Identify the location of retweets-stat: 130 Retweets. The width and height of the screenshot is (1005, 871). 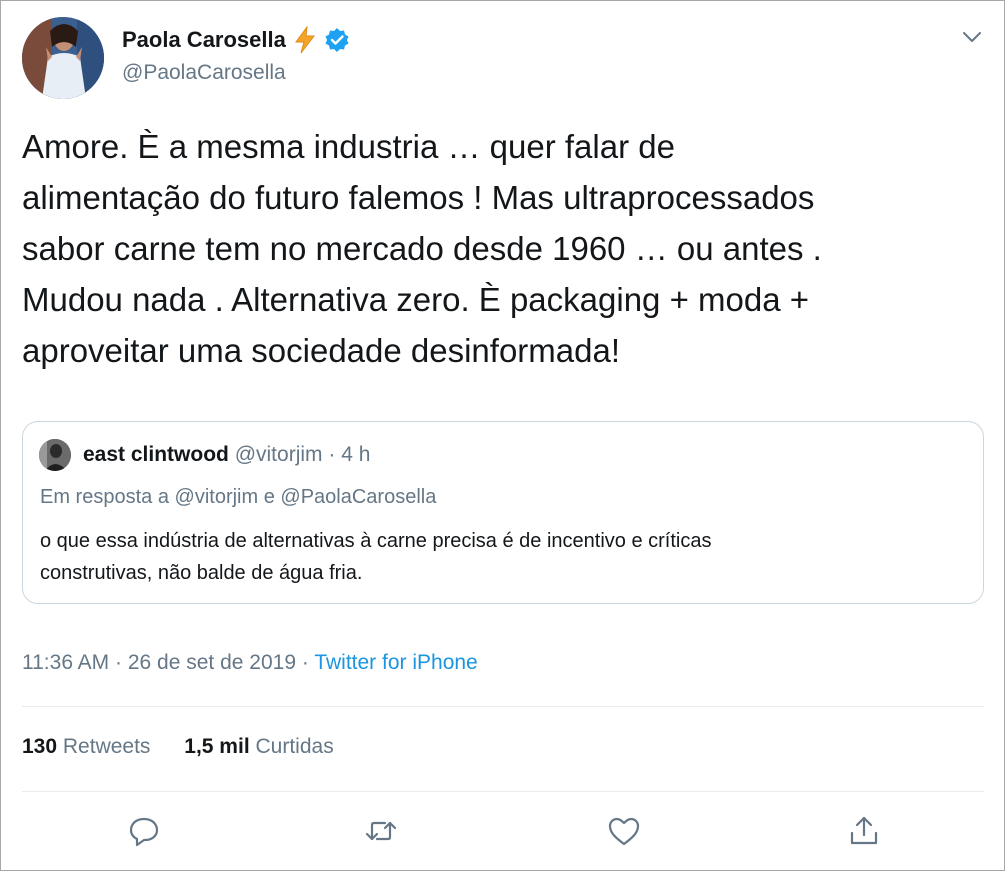
(86, 747).